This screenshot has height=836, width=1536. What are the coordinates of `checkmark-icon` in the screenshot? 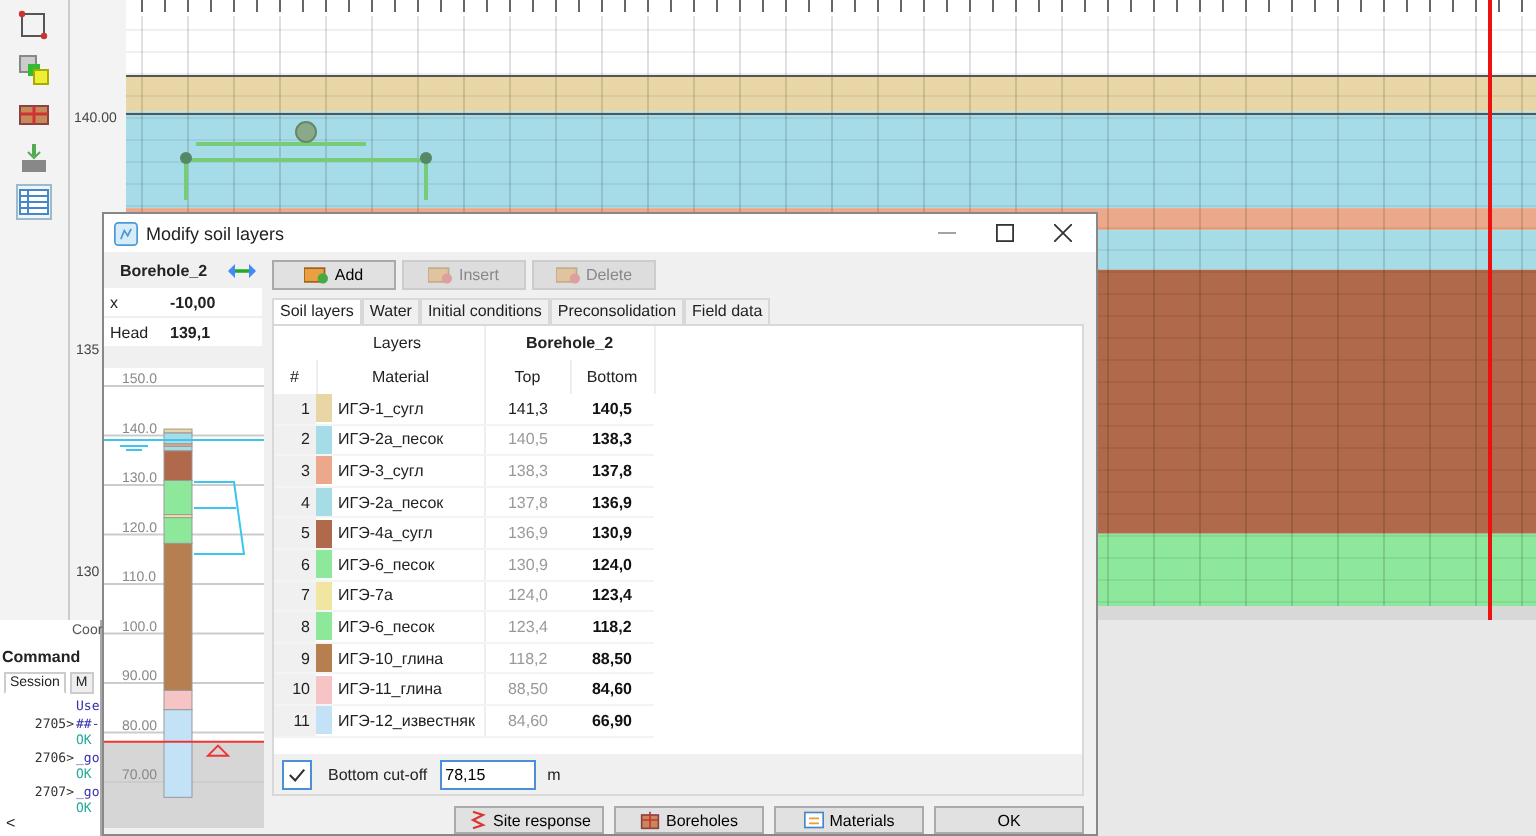 It's located at (297, 774).